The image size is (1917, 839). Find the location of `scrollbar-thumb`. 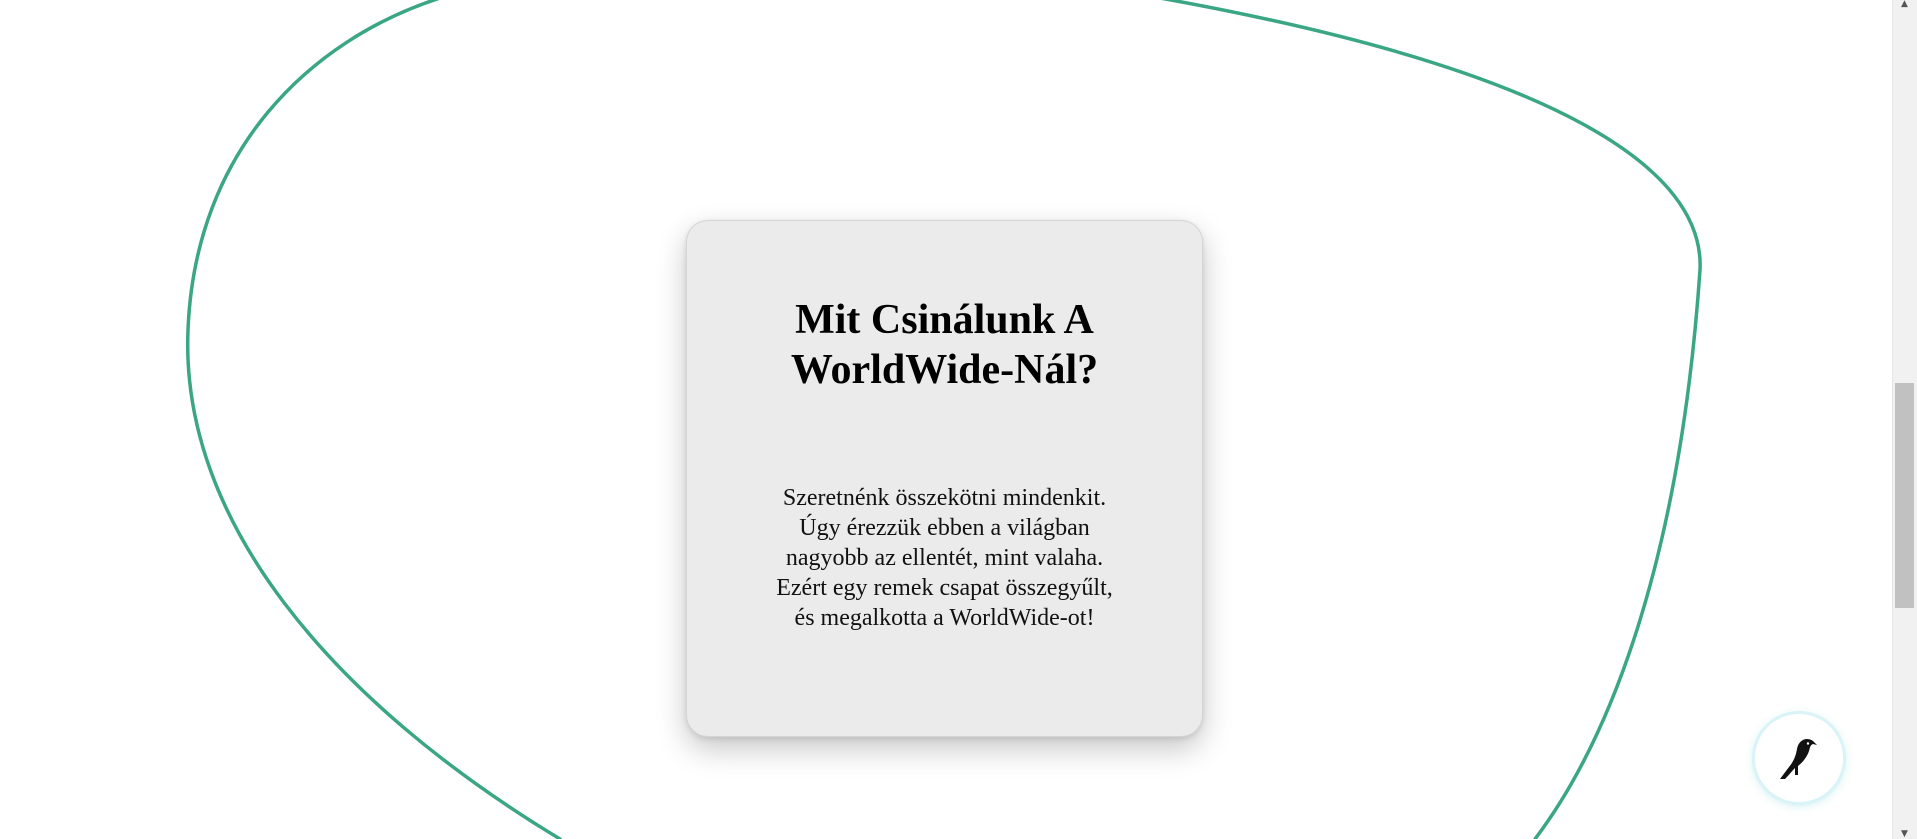

scrollbar-thumb is located at coordinates (1904, 495).